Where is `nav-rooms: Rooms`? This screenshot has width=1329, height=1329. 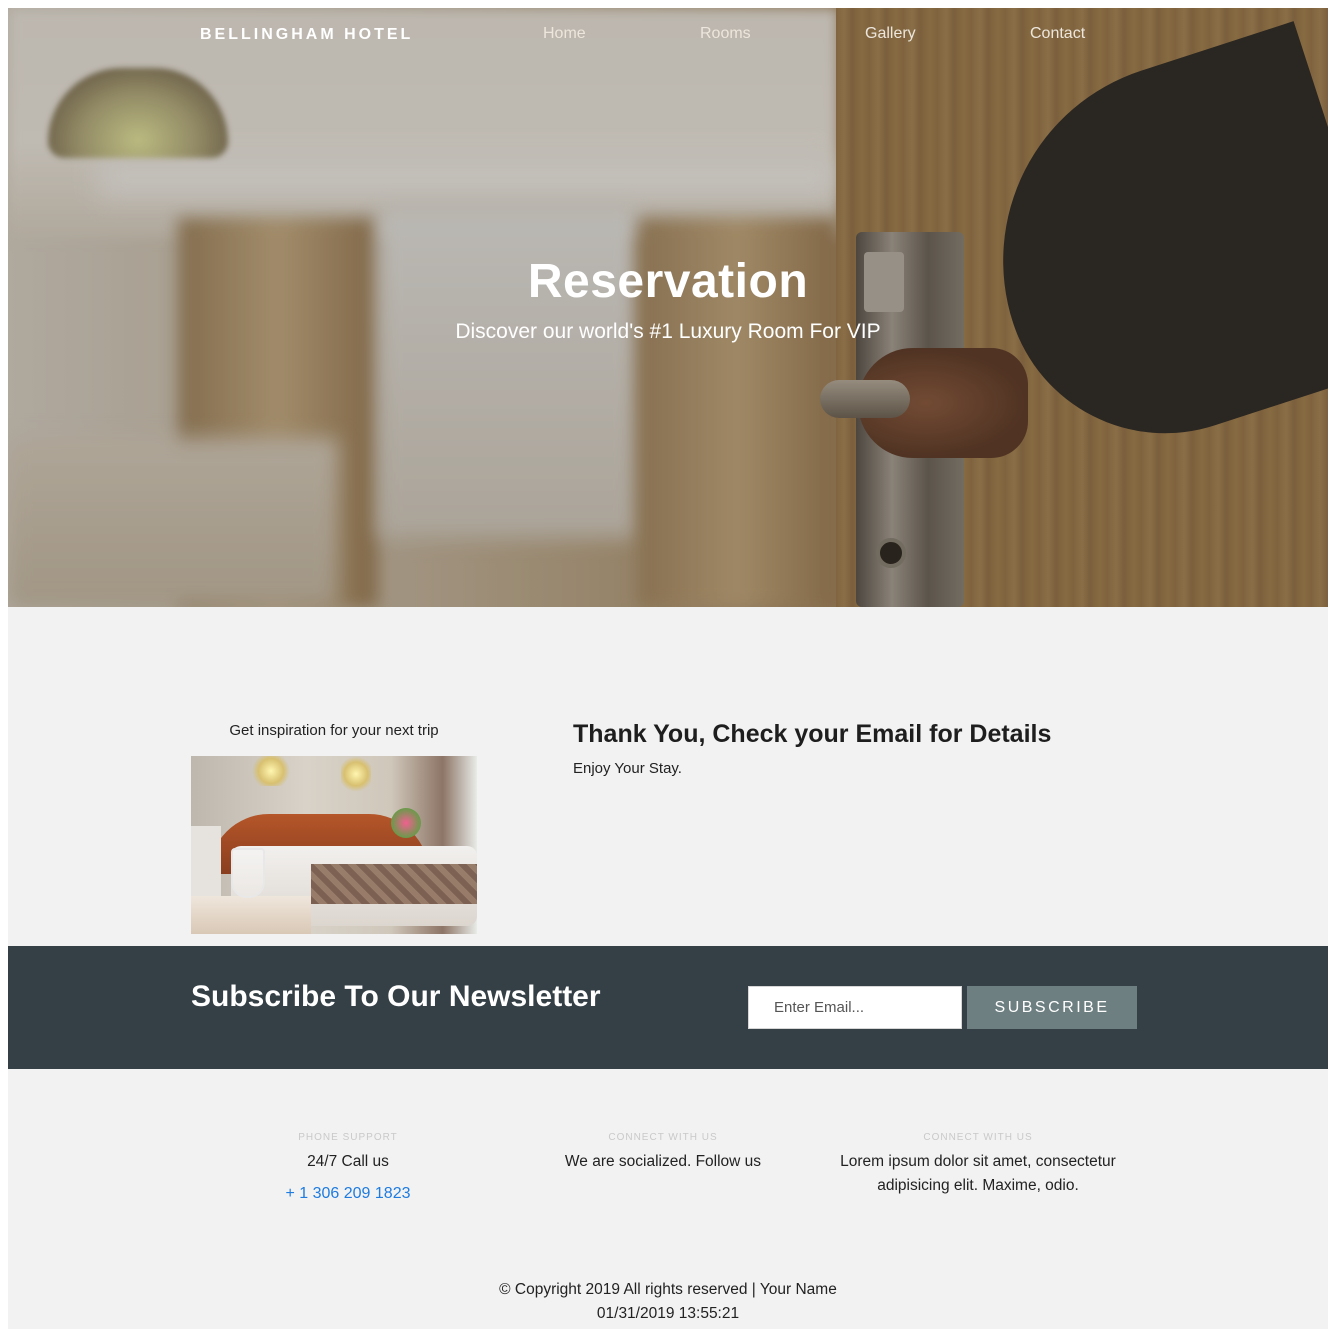
nav-rooms: Rooms is located at coordinates (725, 34).